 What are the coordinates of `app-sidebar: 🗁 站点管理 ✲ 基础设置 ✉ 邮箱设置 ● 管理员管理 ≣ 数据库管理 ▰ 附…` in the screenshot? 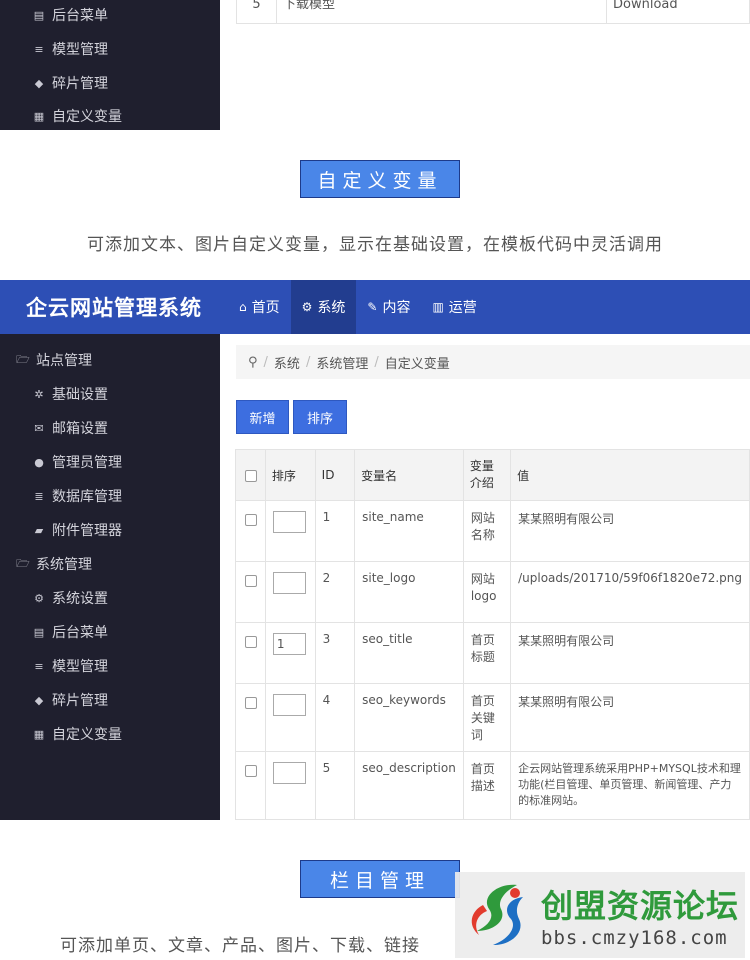 It's located at (110, 577).